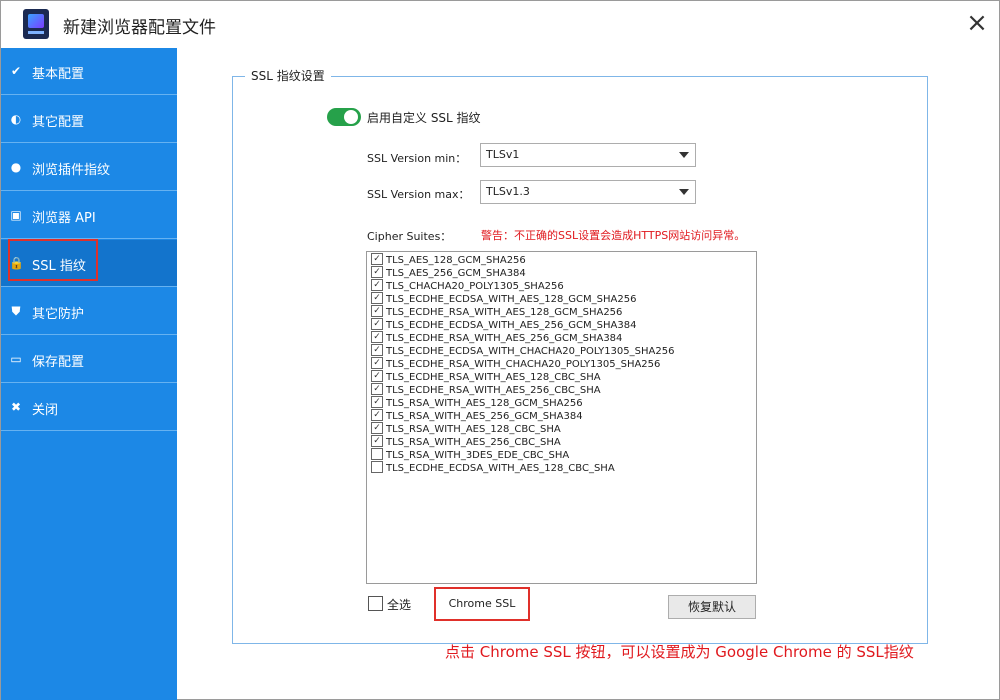 The image size is (1000, 700). I want to click on cipher-label: TLS_CHACHA20_POLY1305_SHA256, so click(475, 286).